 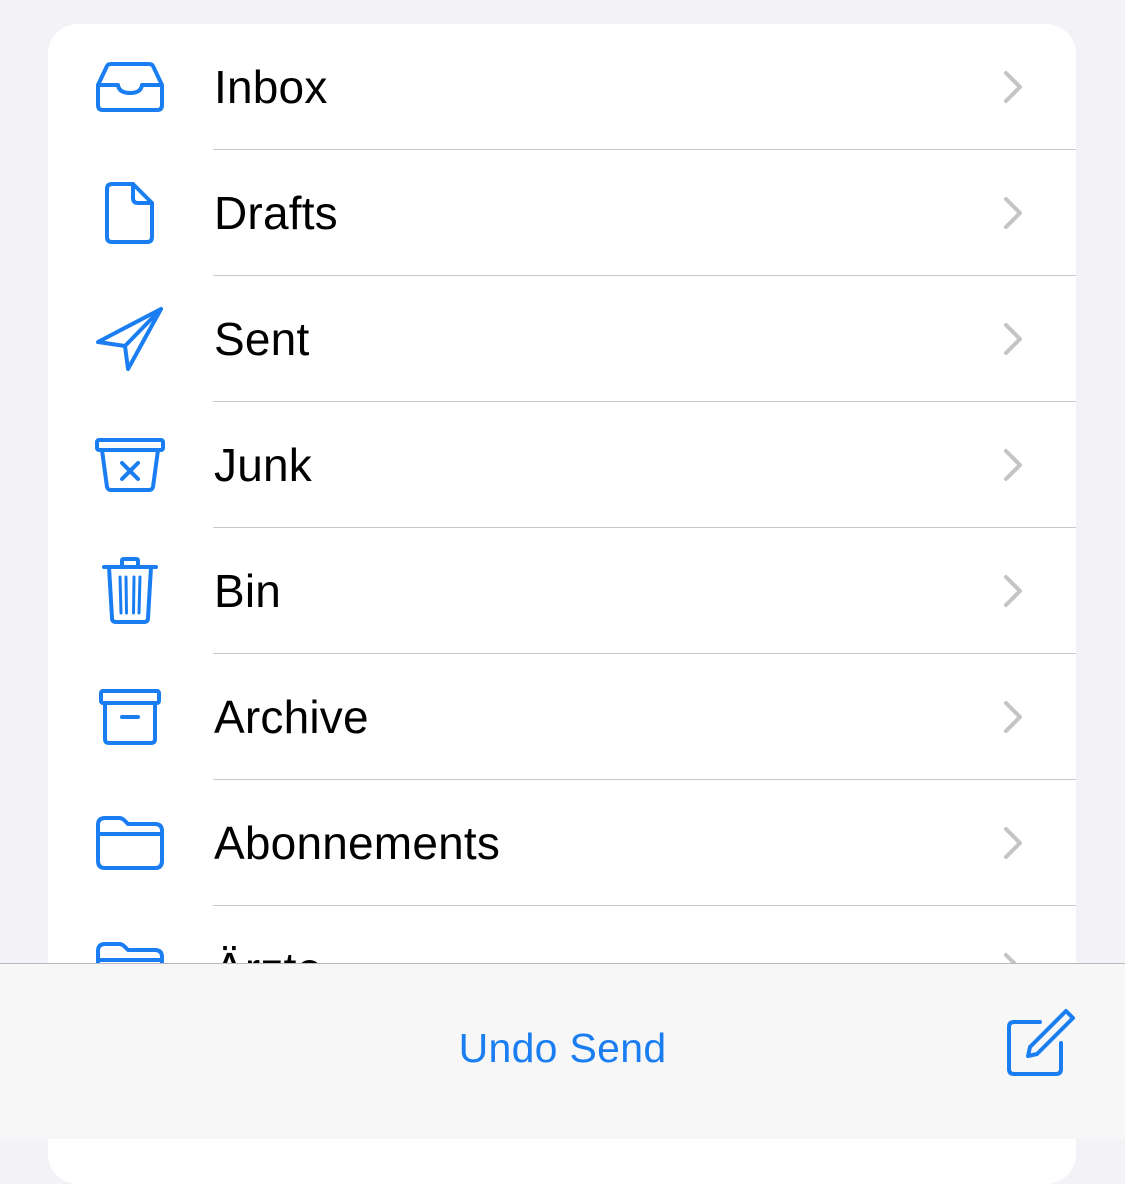 What do you see at coordinates (130, 590) in the screenshot?
I see `trash-icon` at bounding box center [130, 590].